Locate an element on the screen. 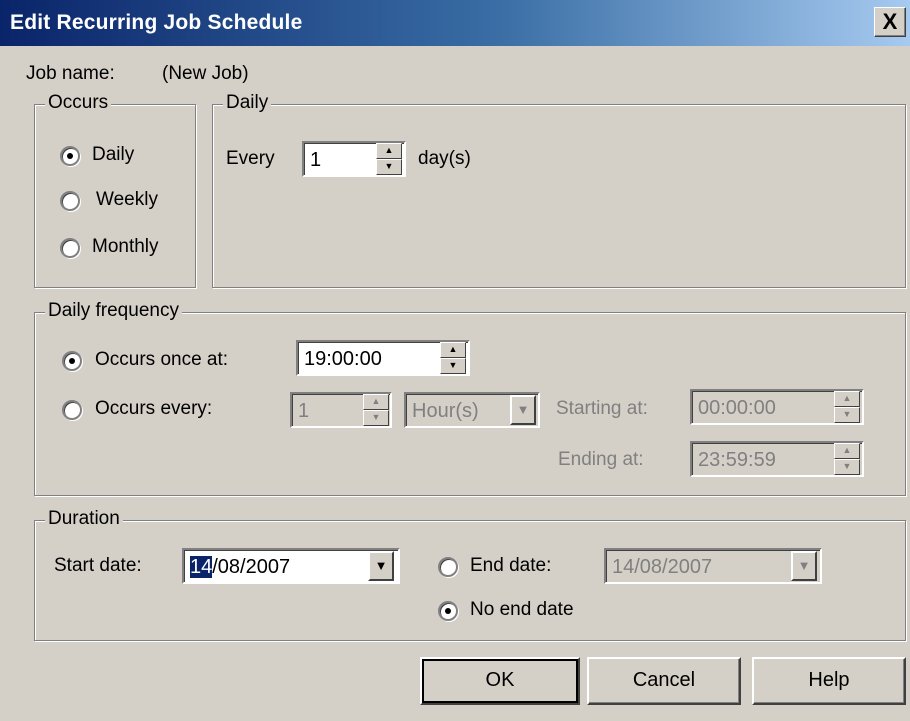 The height and width of the screenshot is (721, 910). close-button: X is located at coordinates (890, 22).